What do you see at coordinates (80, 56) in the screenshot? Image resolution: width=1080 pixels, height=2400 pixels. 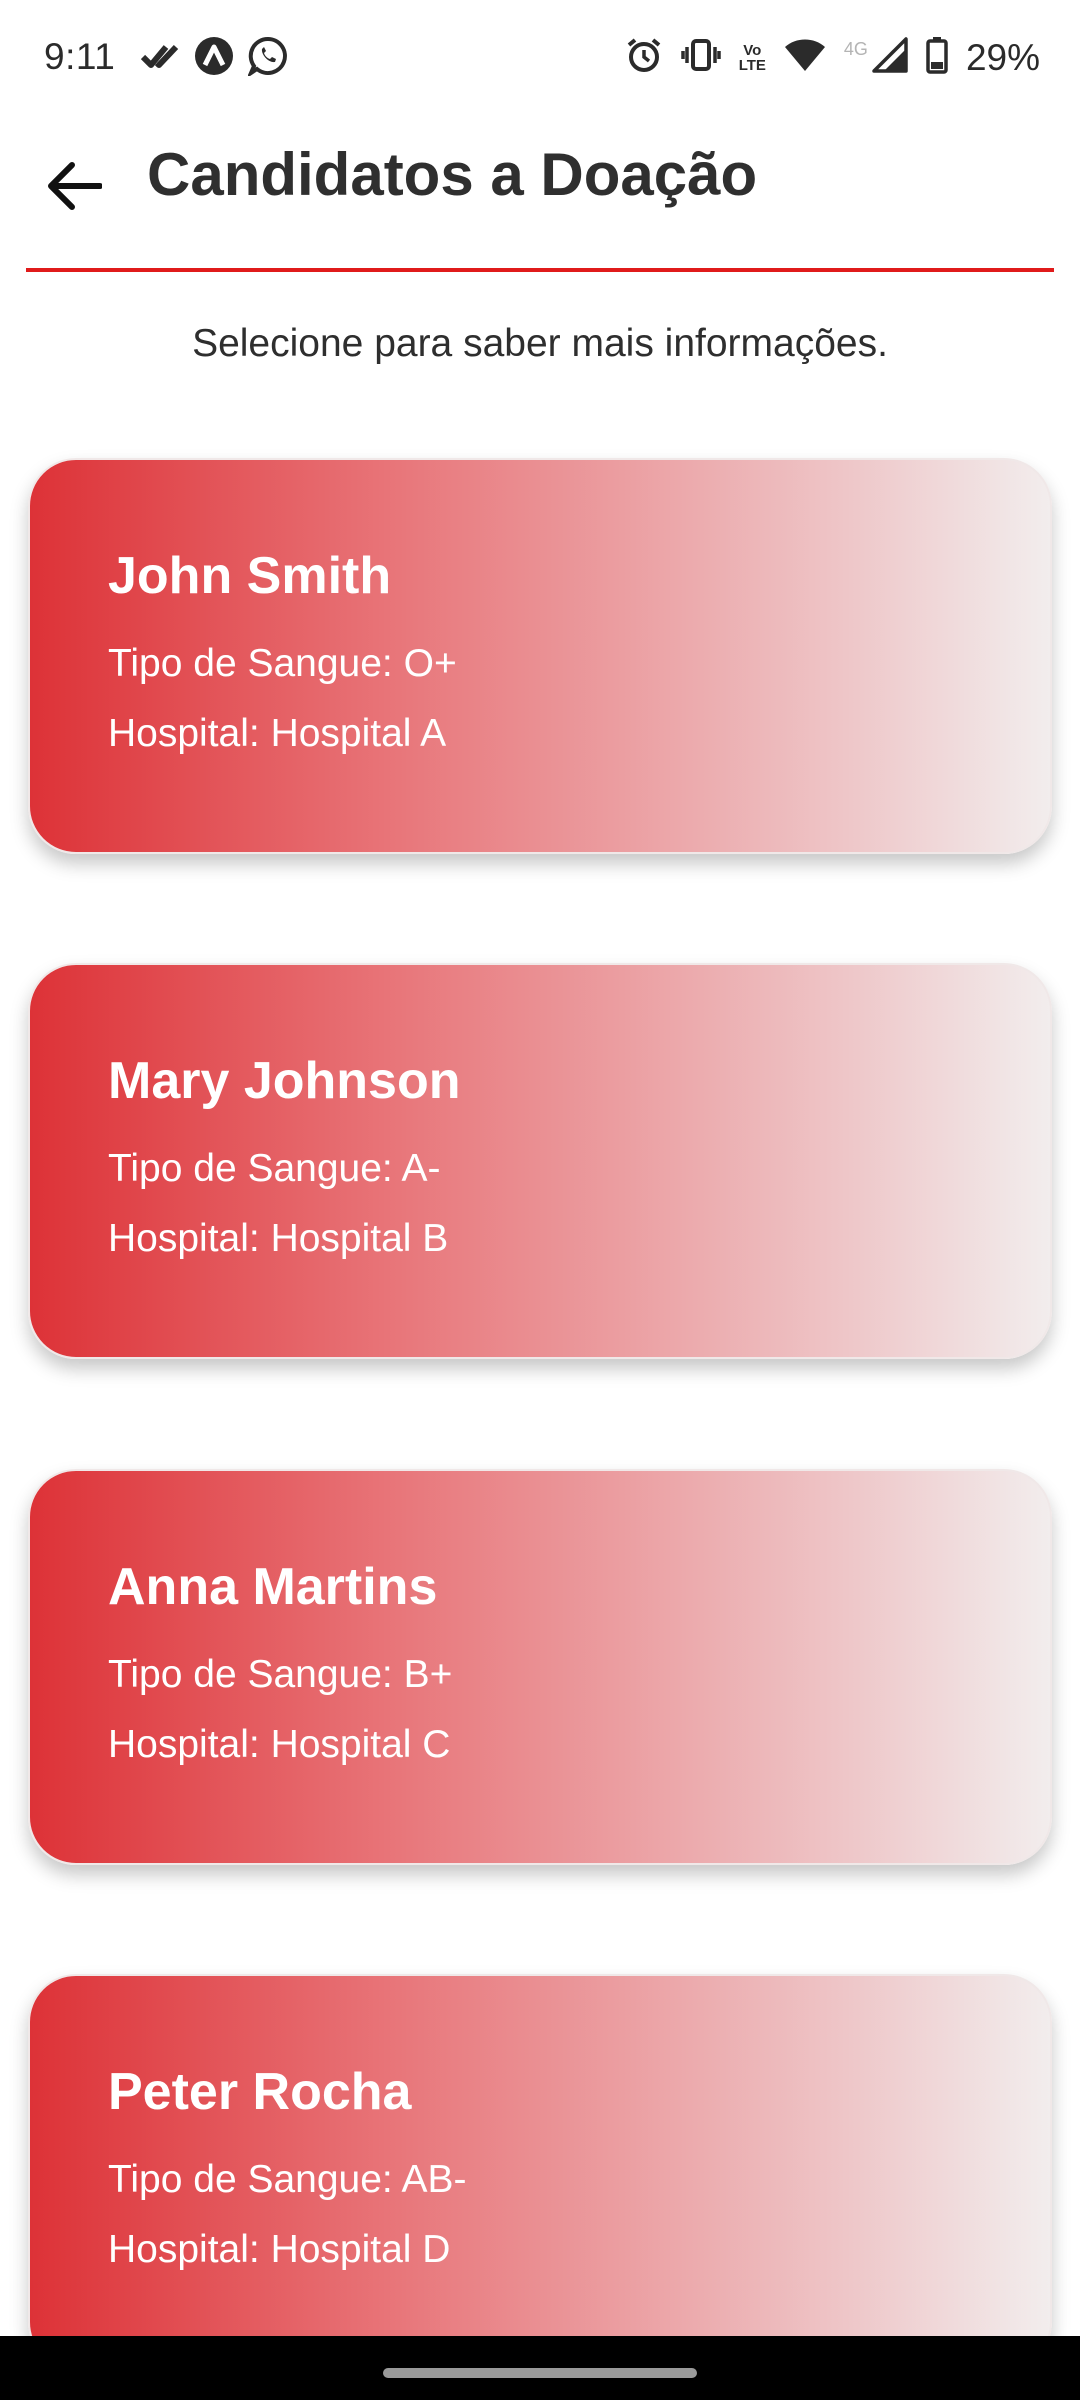 I see `status-time: 9:11` at bounding box center [80, 56].